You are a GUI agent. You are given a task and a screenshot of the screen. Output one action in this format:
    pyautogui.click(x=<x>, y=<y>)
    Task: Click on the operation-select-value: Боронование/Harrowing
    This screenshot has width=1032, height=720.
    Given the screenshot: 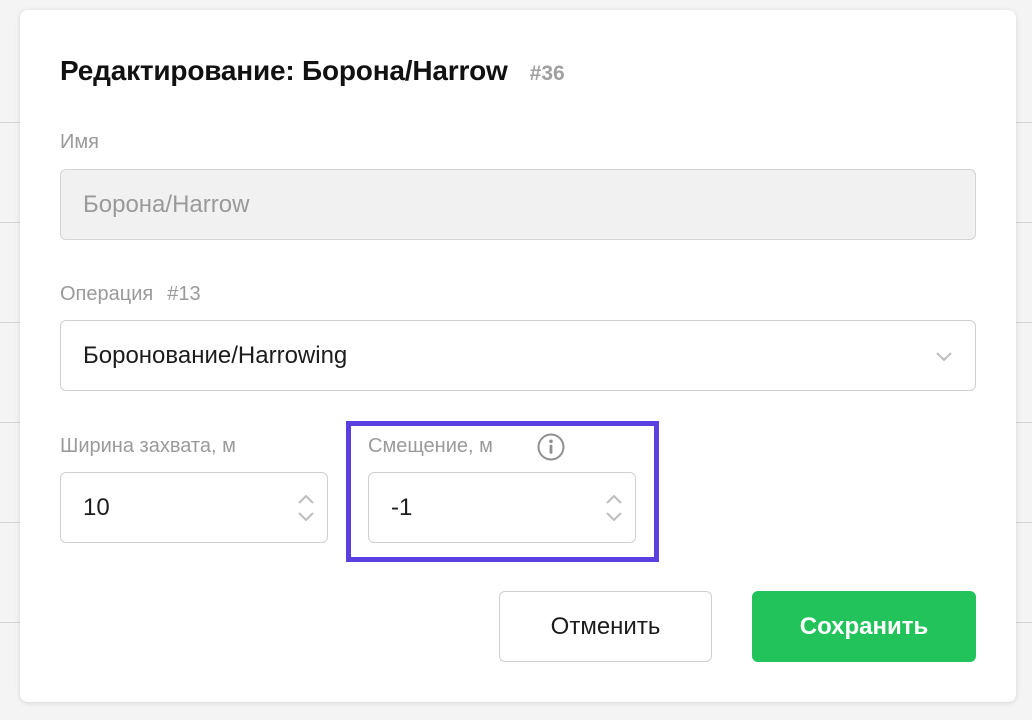 What is the action you would take?
    pyautogui.click(x=215, y=355)
    